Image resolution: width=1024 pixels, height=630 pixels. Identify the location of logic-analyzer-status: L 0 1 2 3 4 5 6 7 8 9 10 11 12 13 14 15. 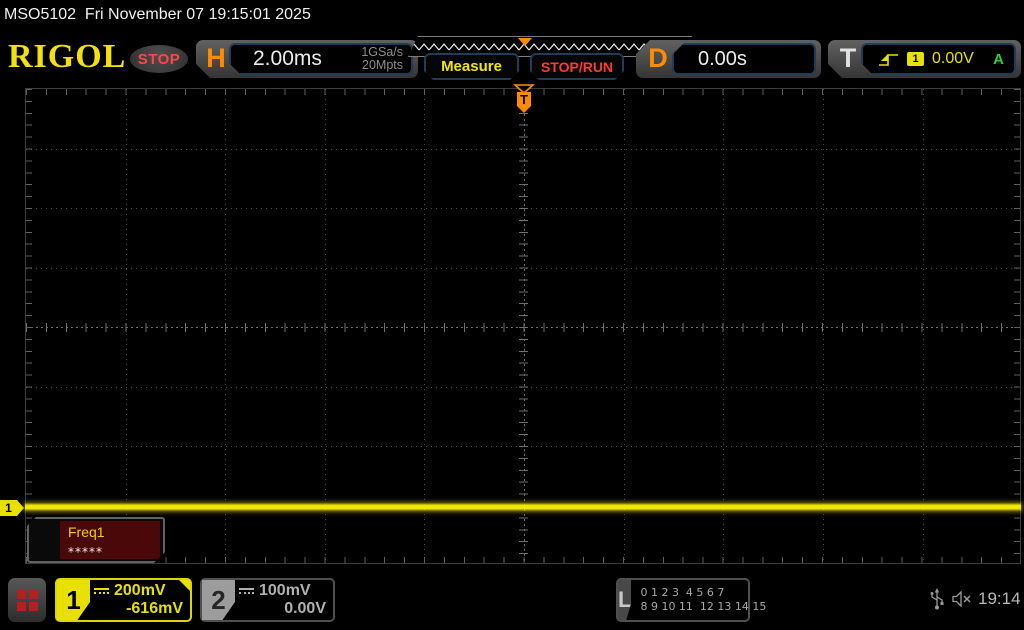
(691, 600).